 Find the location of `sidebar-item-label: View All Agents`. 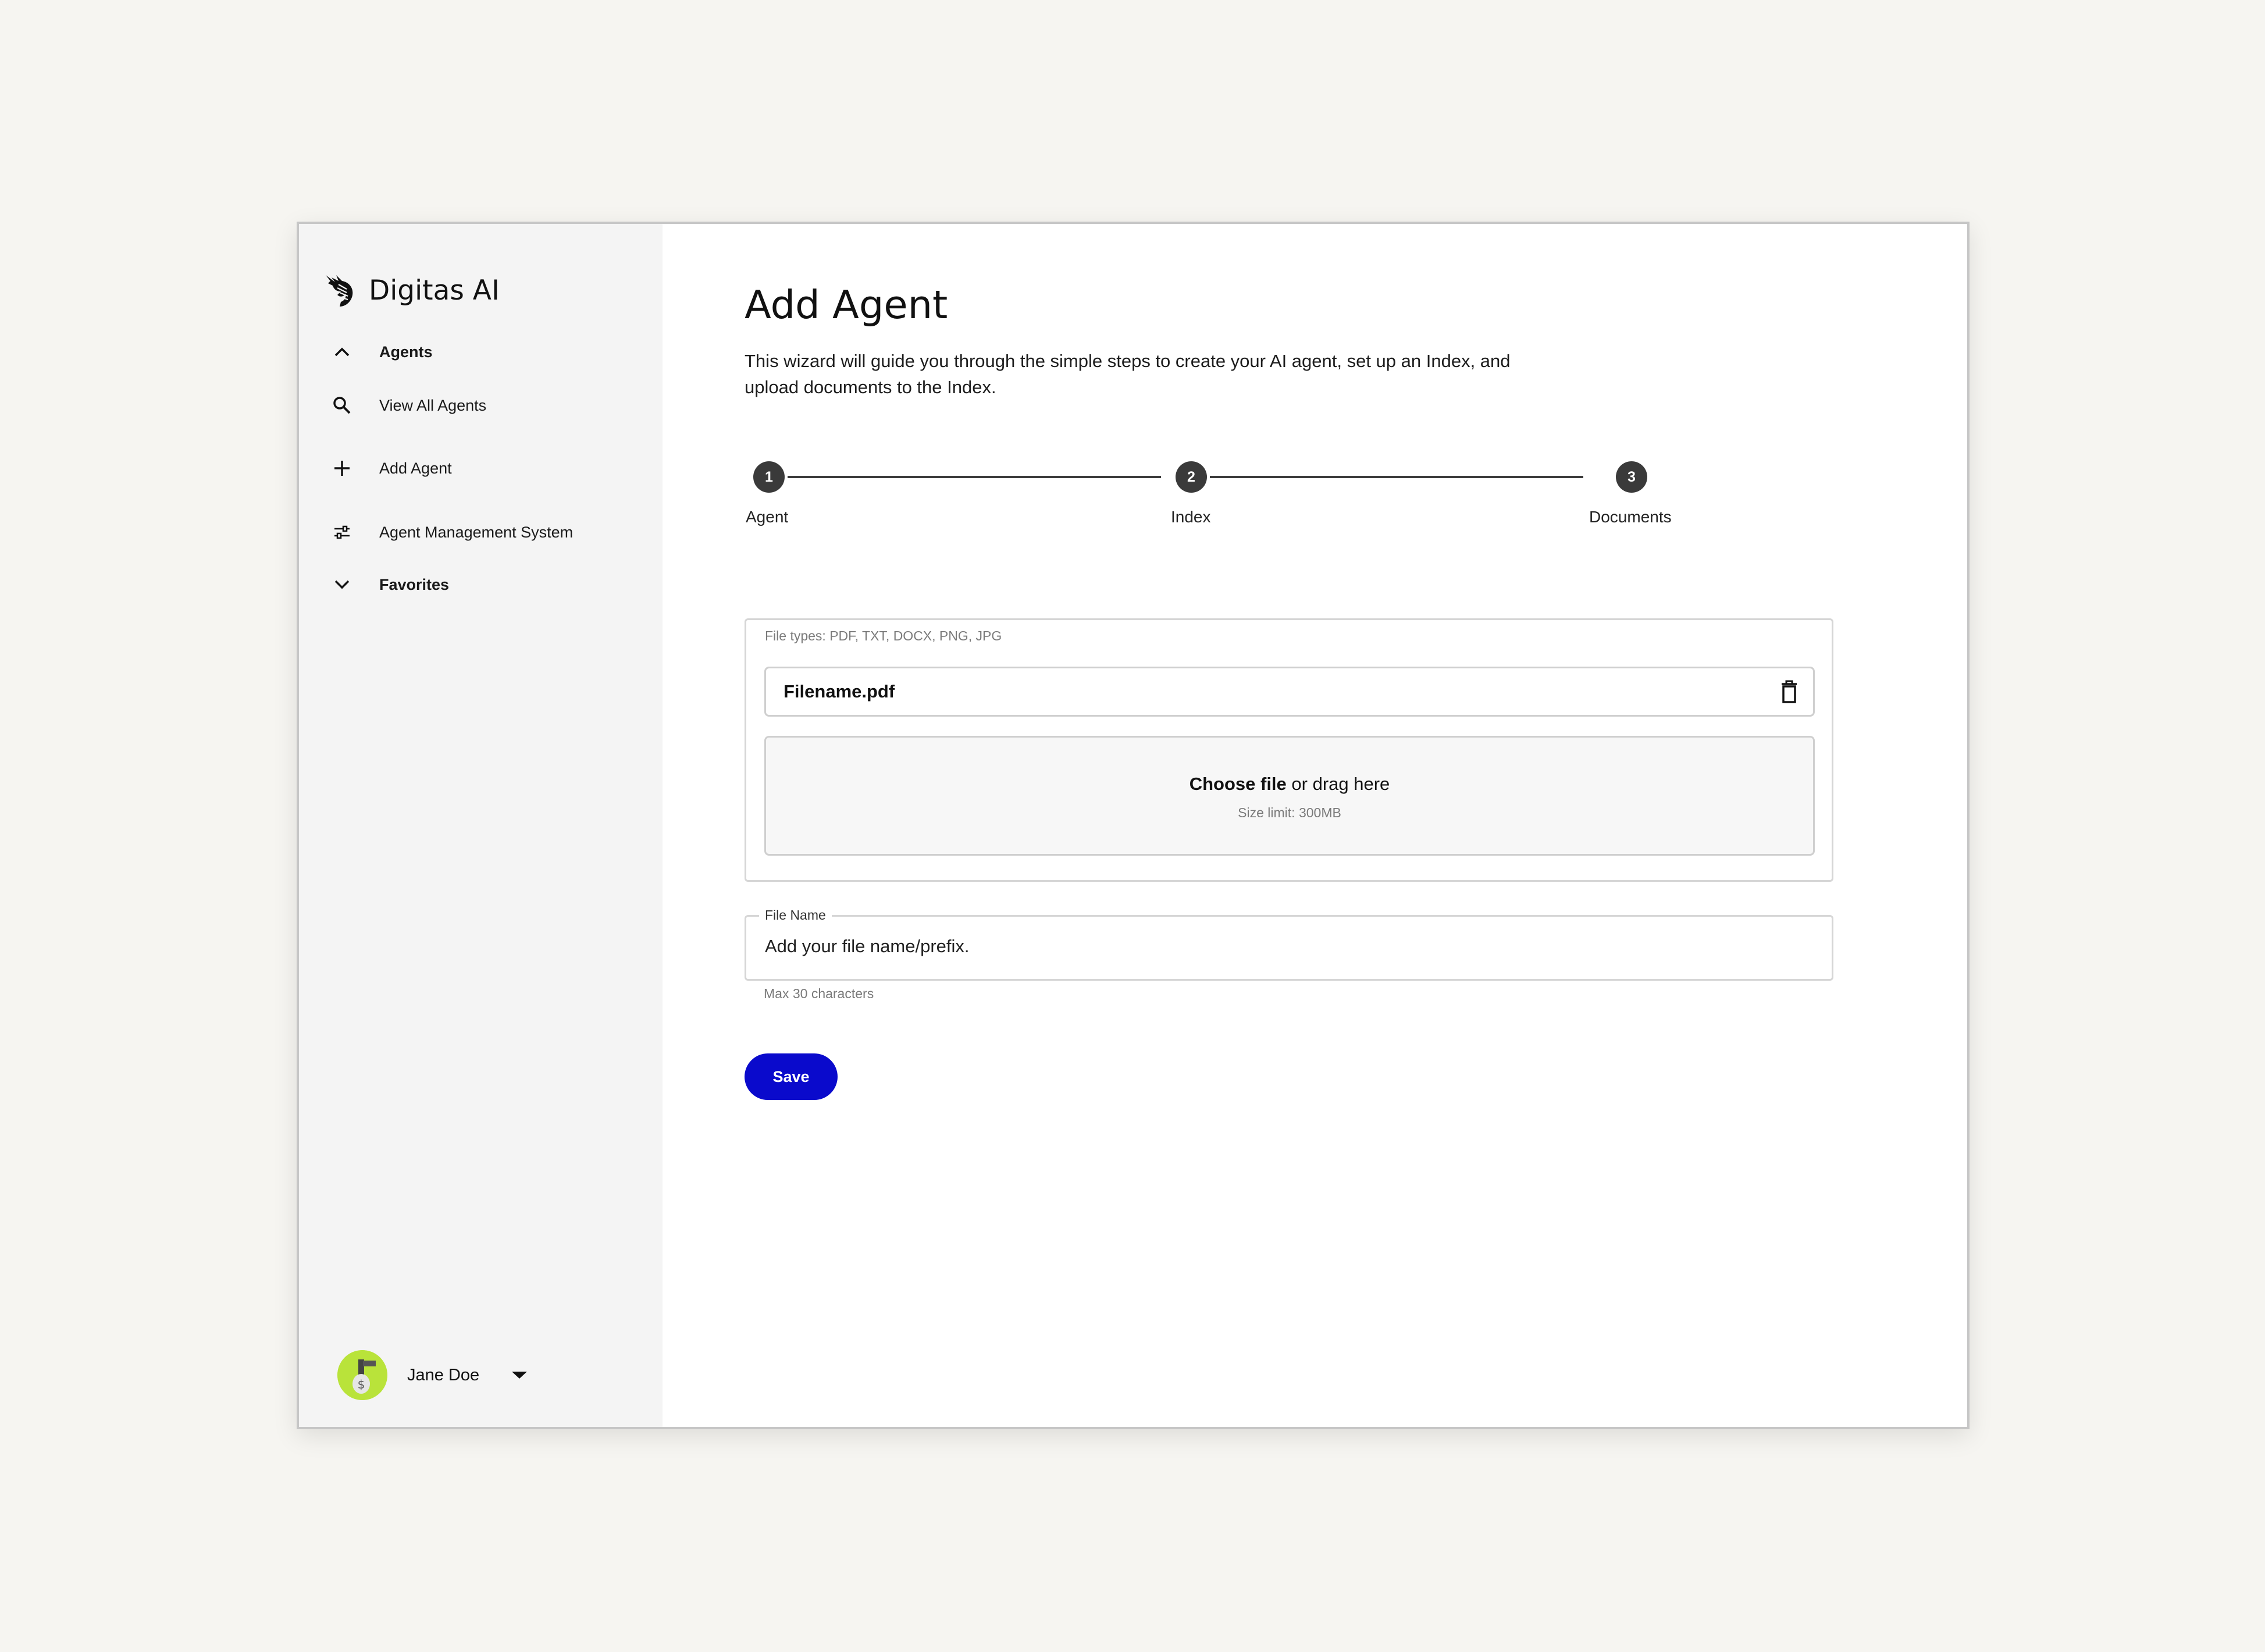

sidebar-item-label: View All Agents is located at coordinates (433, 405).